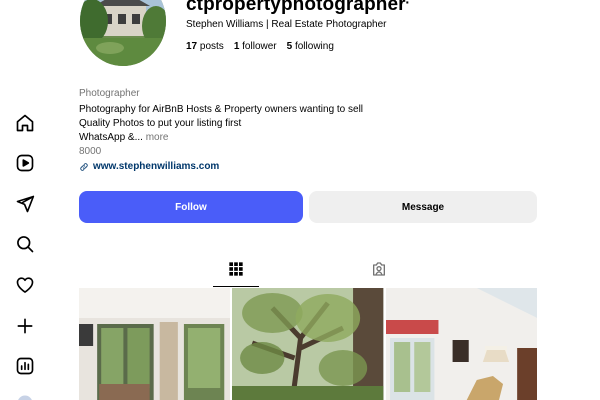 The width and height of the screenshot is (600, 400). What do you see at coordinates (25, 204) in the screenshot?
I see `messages-icon` at bounding box center [25, 204].